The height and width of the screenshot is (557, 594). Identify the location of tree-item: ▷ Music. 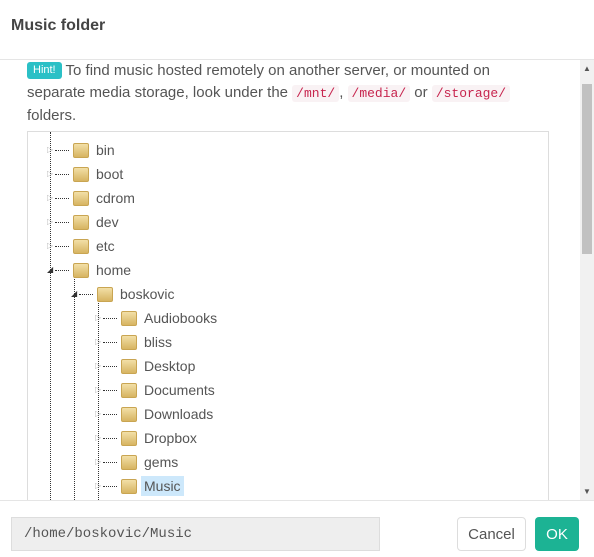
(139, 486).